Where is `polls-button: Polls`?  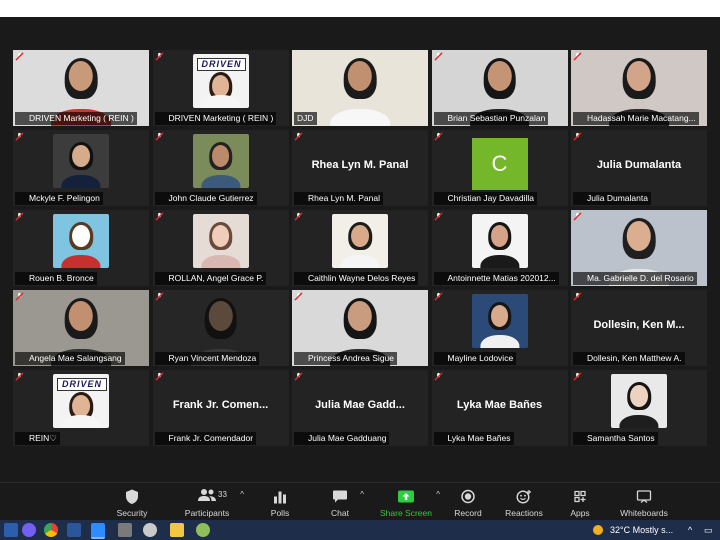 polls-button: Polls is located at coordinates (280, 503).